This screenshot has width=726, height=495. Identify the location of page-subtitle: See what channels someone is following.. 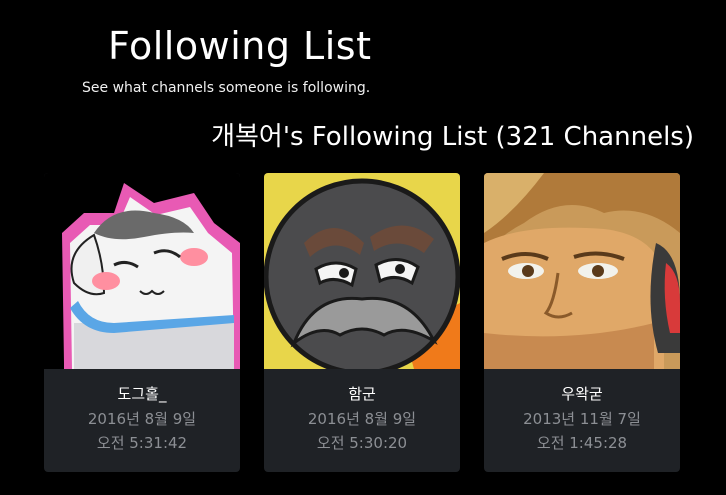
(226, 88).